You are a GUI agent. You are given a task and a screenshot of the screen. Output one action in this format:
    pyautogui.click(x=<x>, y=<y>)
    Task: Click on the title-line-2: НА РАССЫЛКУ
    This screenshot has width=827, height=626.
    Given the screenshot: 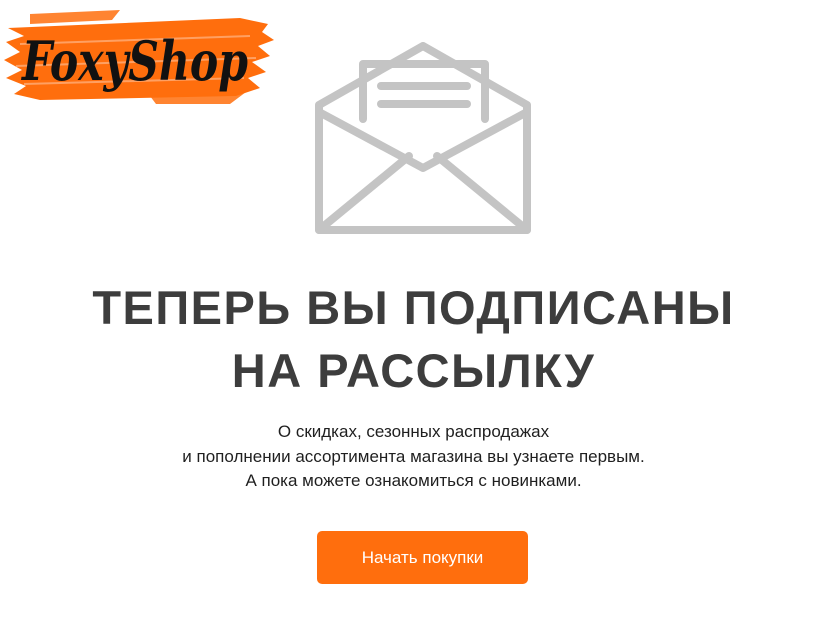 What is the action you would take?
    pyautogui.click(x=413, y=370)
    